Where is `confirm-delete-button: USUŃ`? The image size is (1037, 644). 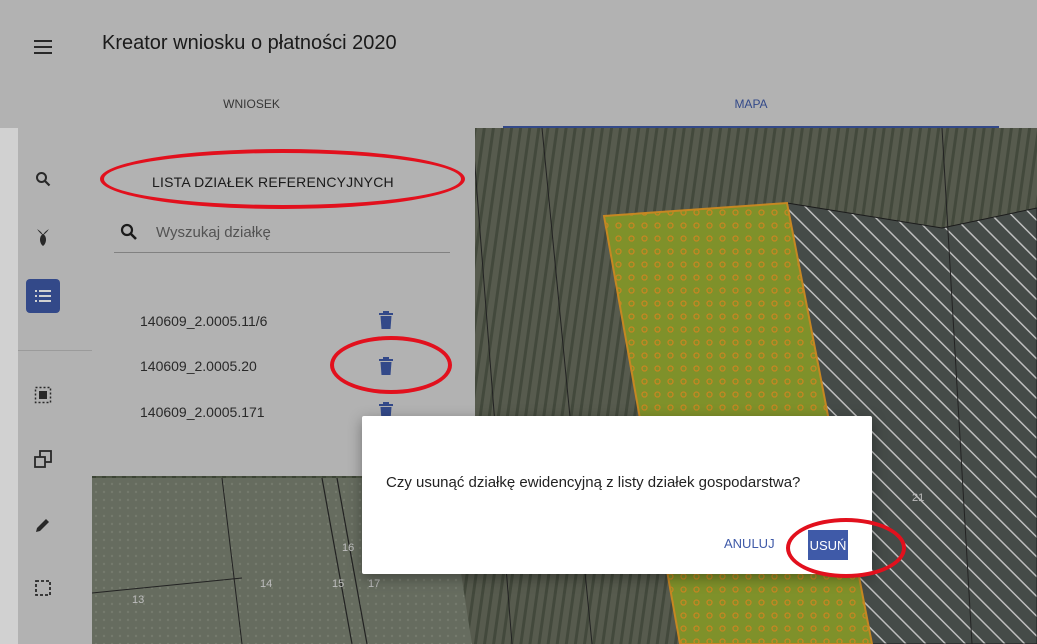 confirm-delete-button: USUŃ is located at coordinates (828, 545).